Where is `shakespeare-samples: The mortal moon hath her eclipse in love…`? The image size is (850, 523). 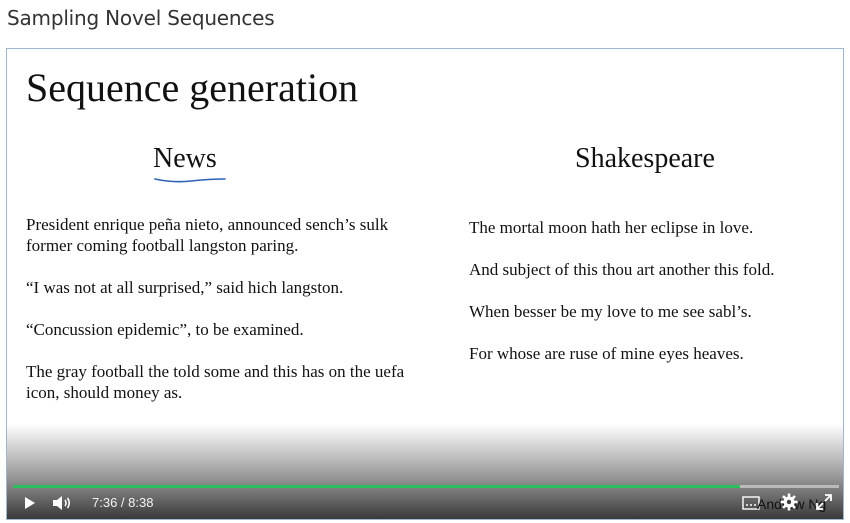 shakespeare-samples: The mortal moon hath her eclipse in love… is located at coordinates (654, 301).